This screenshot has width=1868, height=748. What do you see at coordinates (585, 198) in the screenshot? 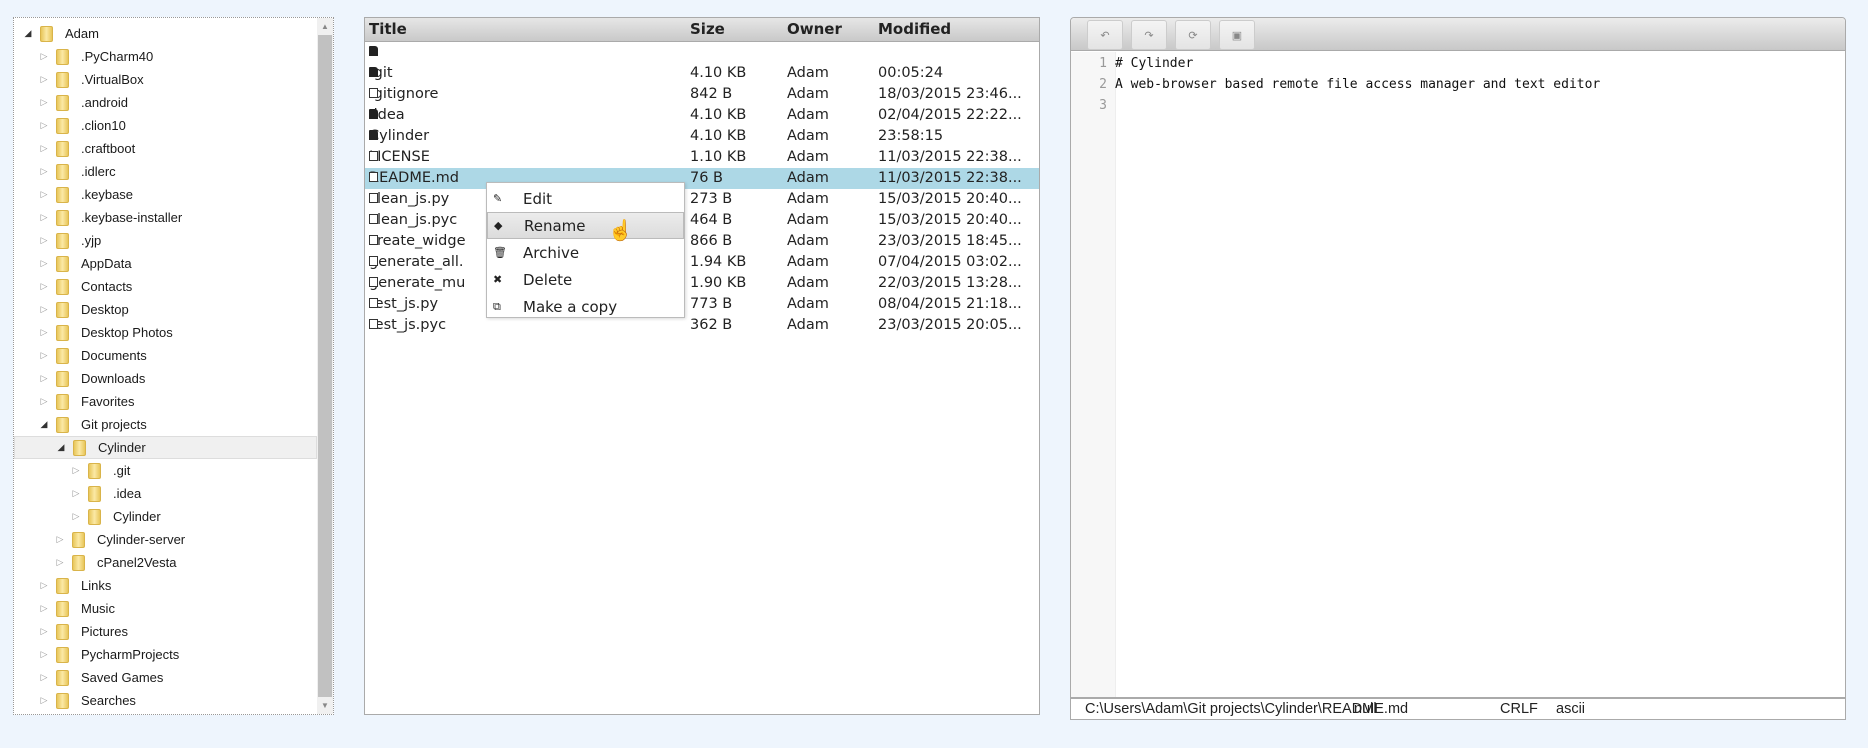
I see `menu-item-edit: ✎ Edit` at bounding box center [585, 198].